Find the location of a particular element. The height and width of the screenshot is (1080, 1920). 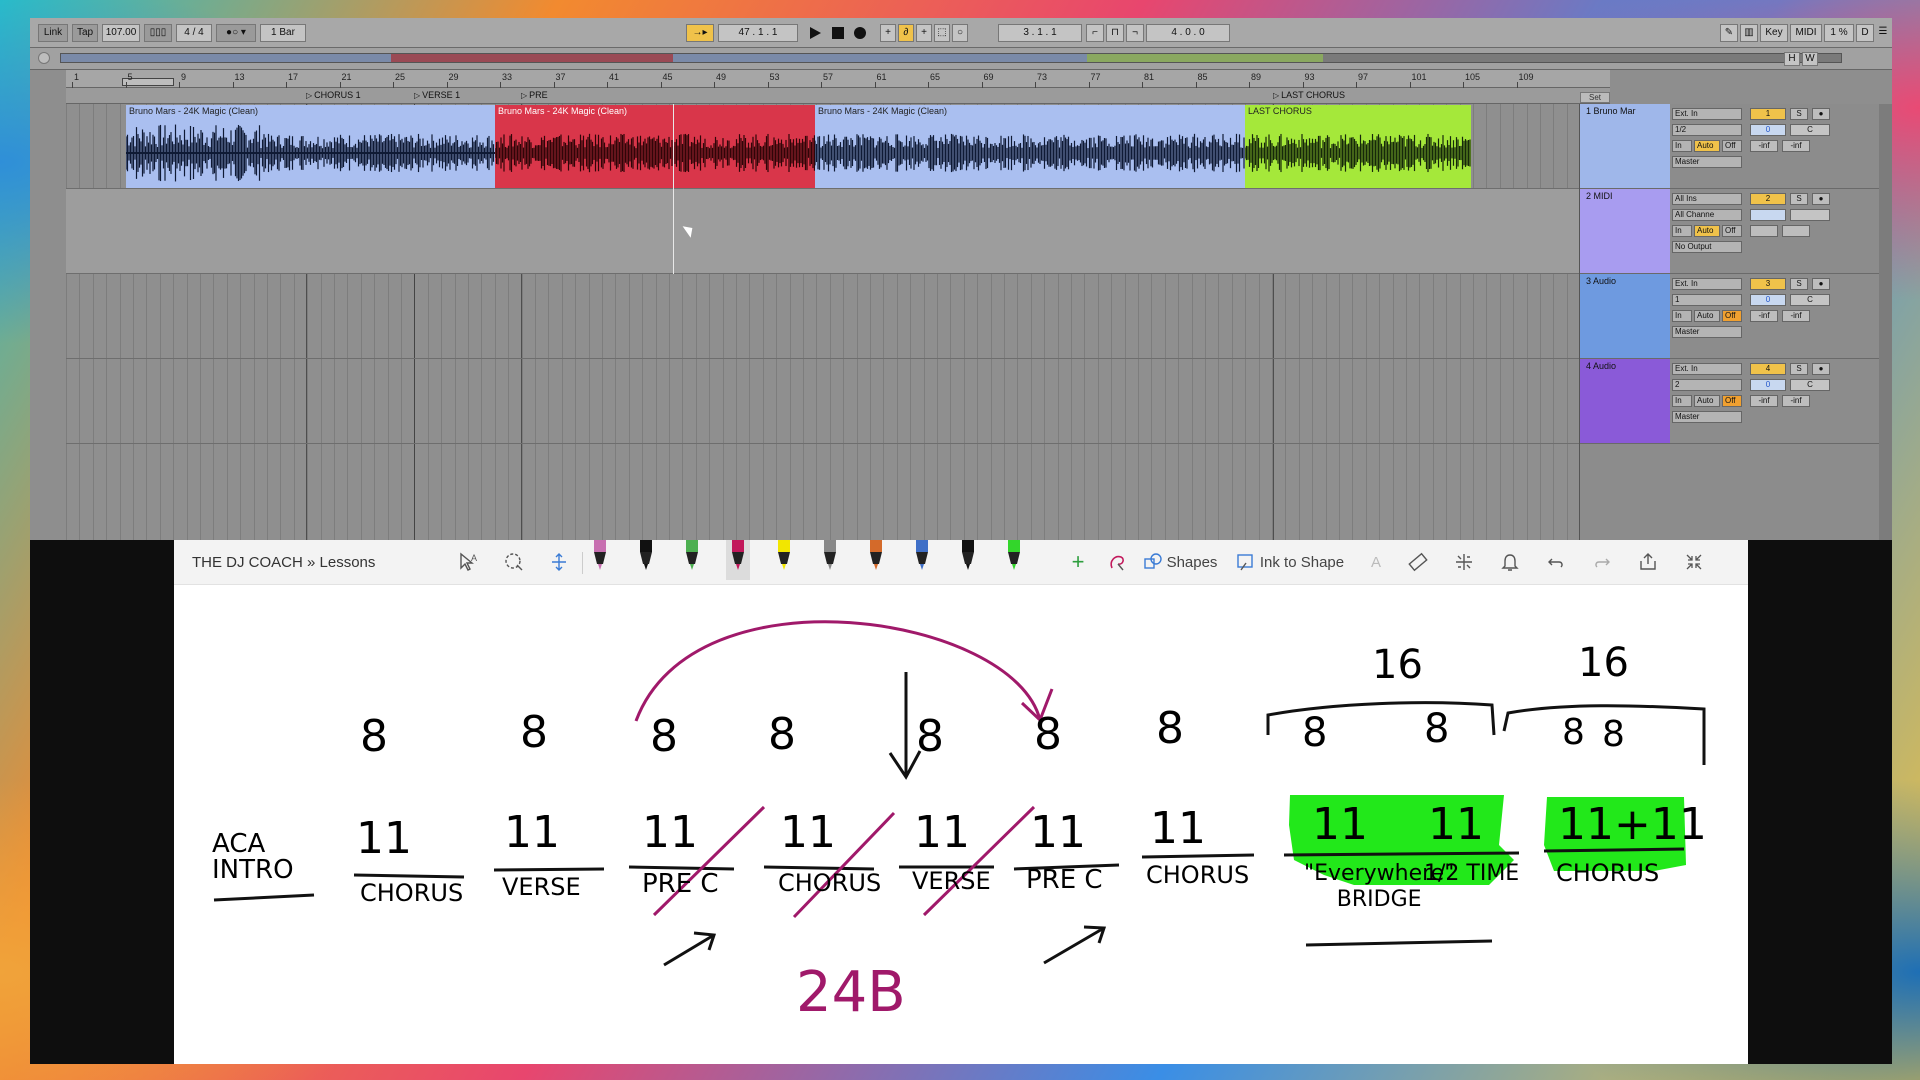

breadcrumb: THE DJ COACH » Lessons is located at coordinates (283, 562).